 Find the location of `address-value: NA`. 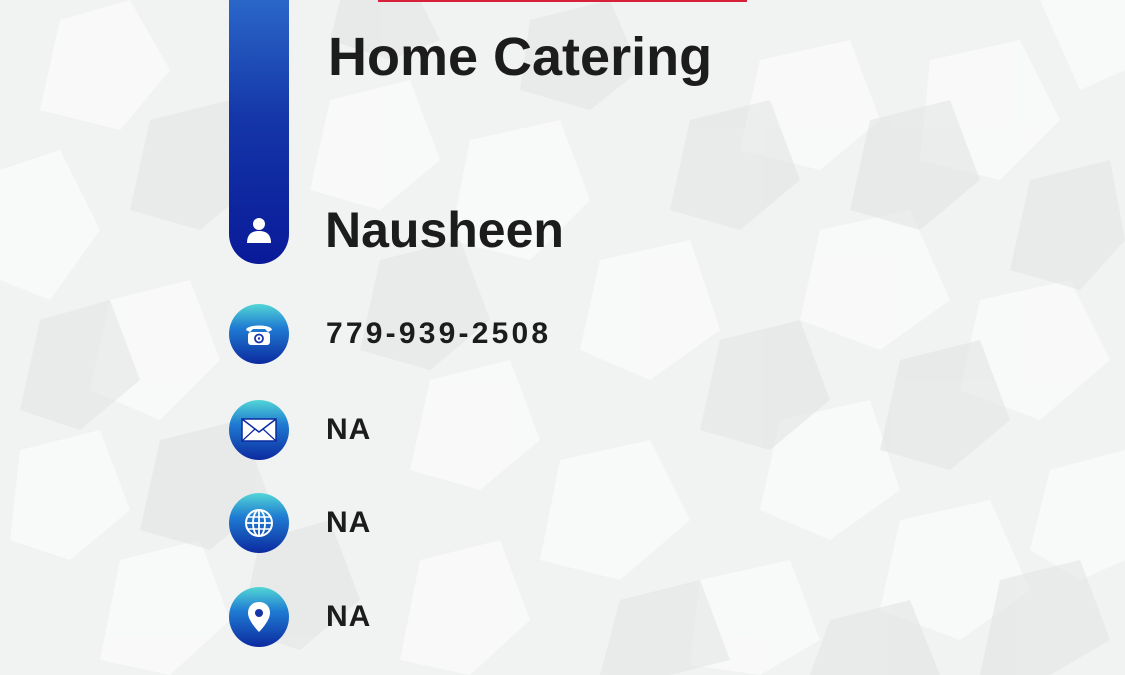

address-value: NA is located at coordinates (348, 617).